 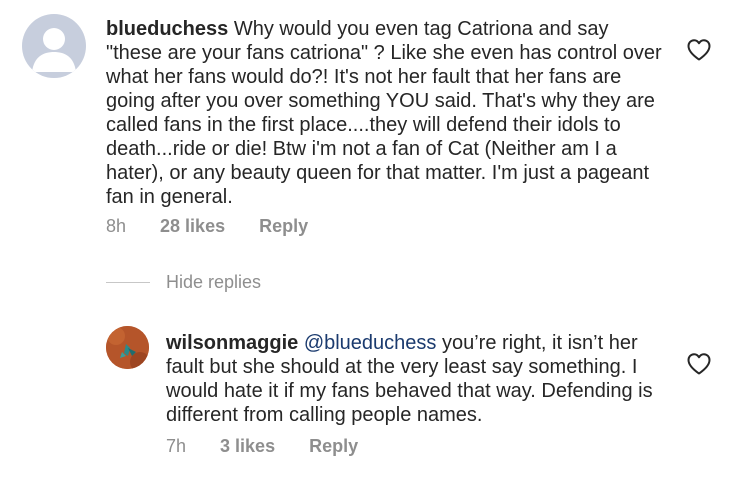 I want to click on likes-count: 28 likes, so click(x=192, y=226).